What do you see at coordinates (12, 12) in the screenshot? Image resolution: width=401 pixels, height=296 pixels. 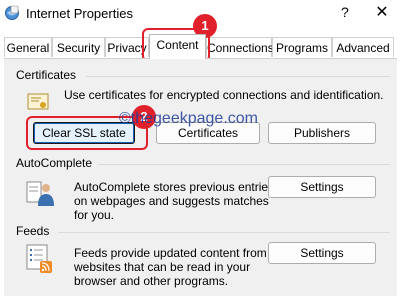 I see `internet-properties-icon` at bounding box center [12, 12].